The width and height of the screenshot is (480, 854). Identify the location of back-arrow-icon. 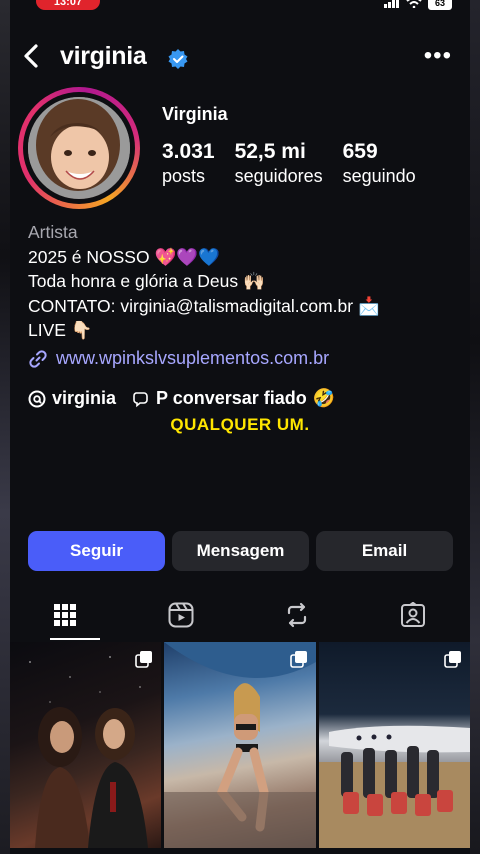
(31, 56).